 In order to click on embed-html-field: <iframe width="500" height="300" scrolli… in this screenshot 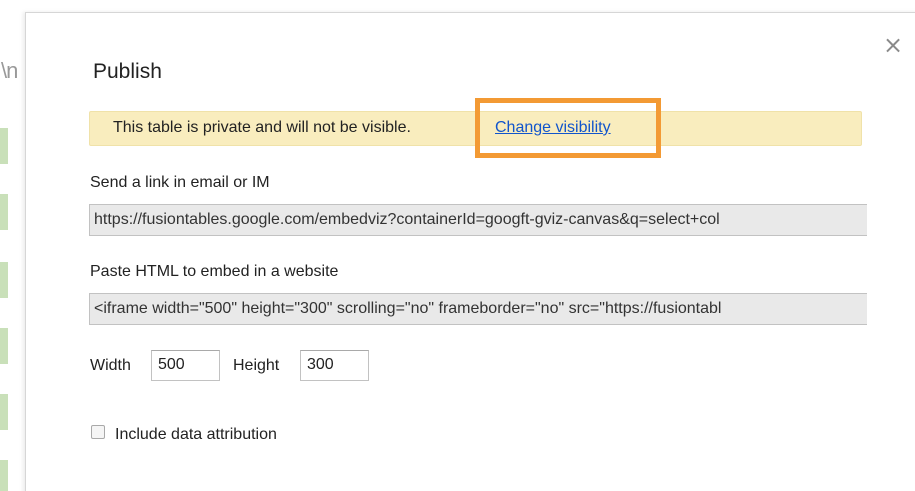, I will do `click(478, 309)`.